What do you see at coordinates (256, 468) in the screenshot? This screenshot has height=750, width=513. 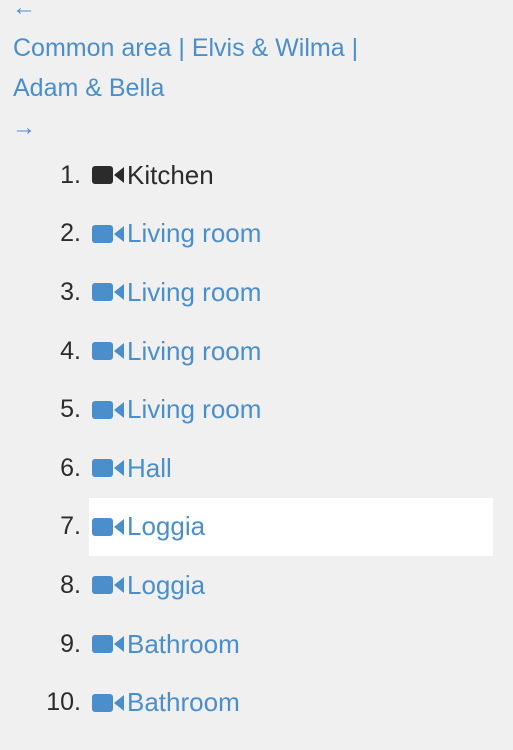 I see `camera-list-item: 6. Hall` at bounding box center [256, 468].